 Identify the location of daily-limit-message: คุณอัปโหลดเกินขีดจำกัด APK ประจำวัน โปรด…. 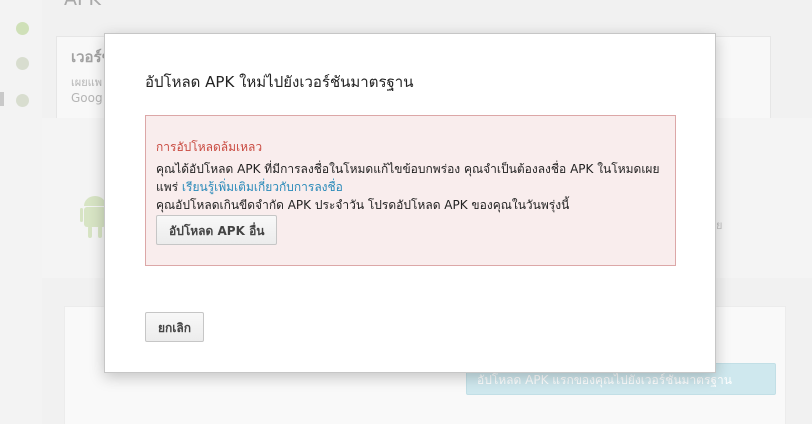
(363, 205).